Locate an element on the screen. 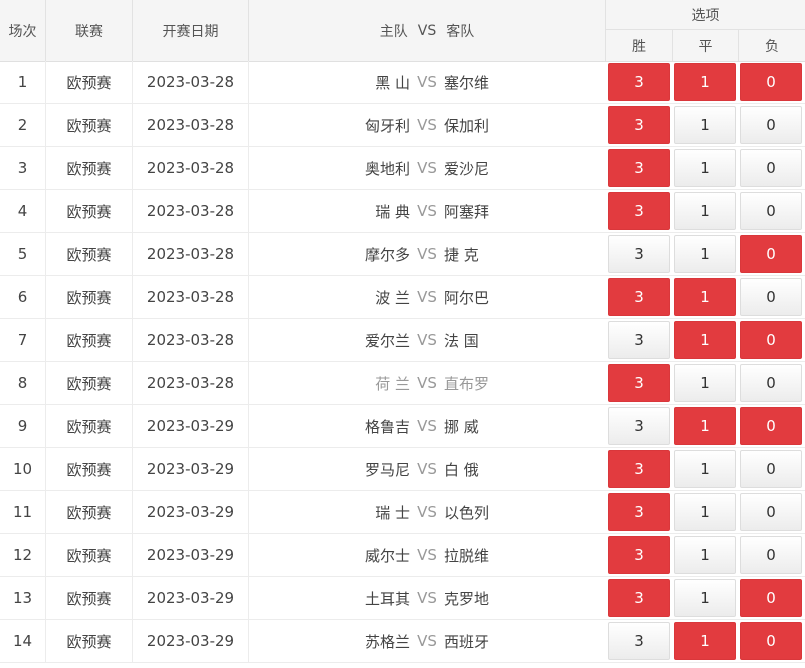 This screenshot has height=668, width=805. header-draw: 平 is located at coordinates (706, 45).